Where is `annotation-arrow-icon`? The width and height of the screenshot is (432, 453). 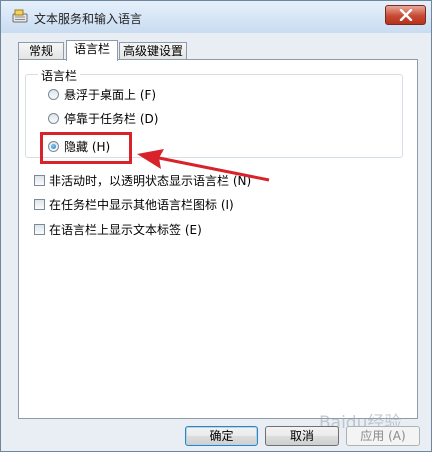
annotation-arrow-icon is located at coordinates (203, 165).